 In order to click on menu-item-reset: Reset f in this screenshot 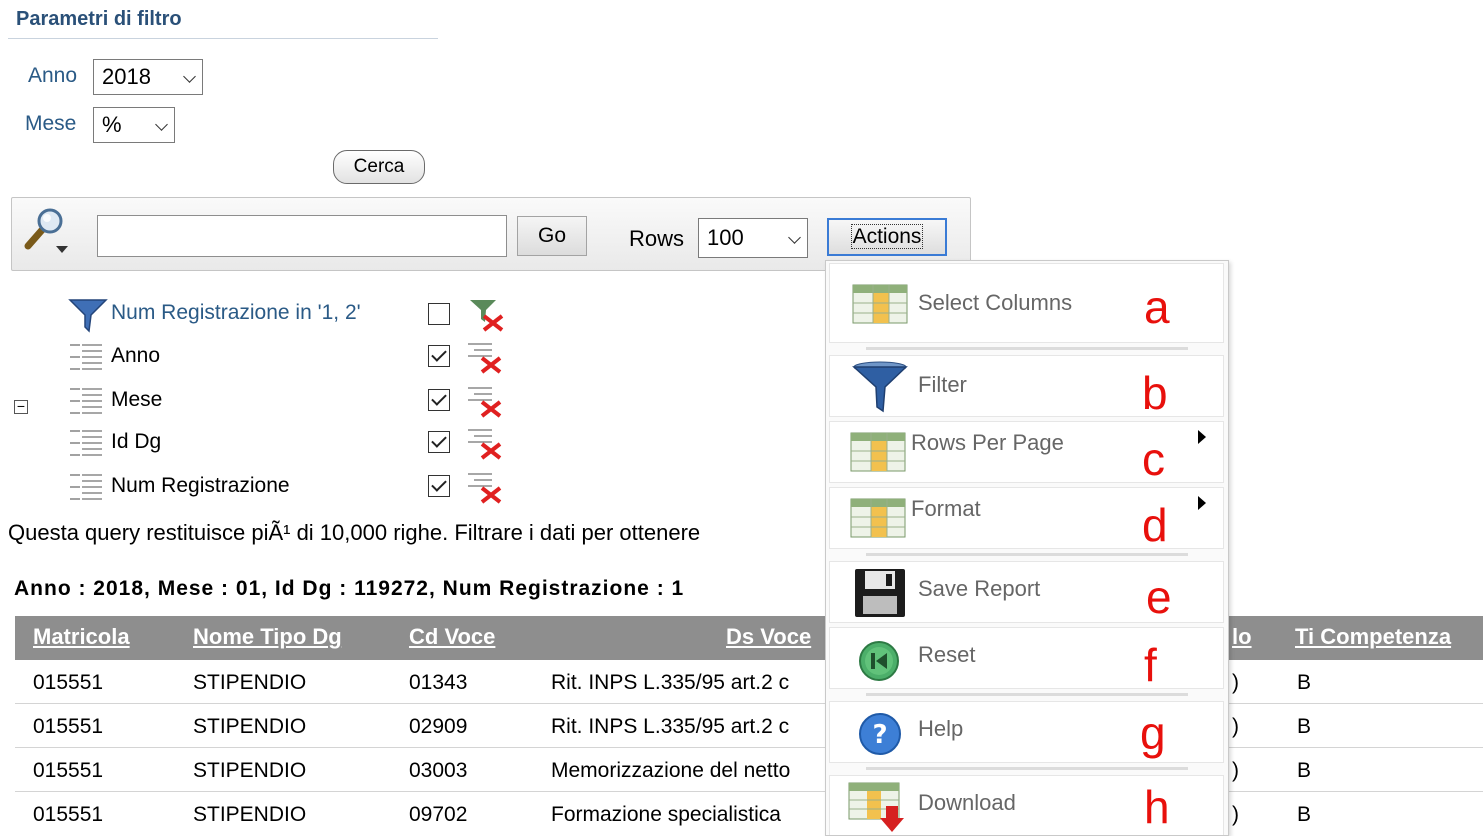, I will do `click(1026, 659)`.